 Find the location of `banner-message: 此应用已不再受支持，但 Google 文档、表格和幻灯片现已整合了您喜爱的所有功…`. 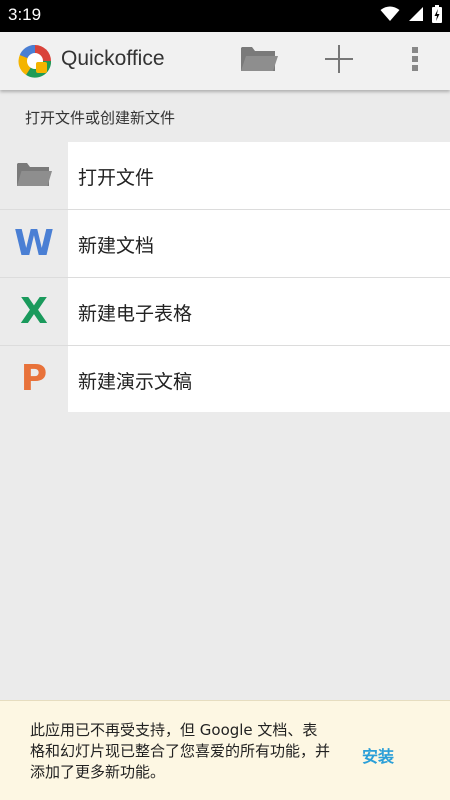

banner-message: 此应用已不再受支持，但 Google 文档、表格和幻灯片现已整合了您喜爱的所有功… is located at coordinates (180, 751).